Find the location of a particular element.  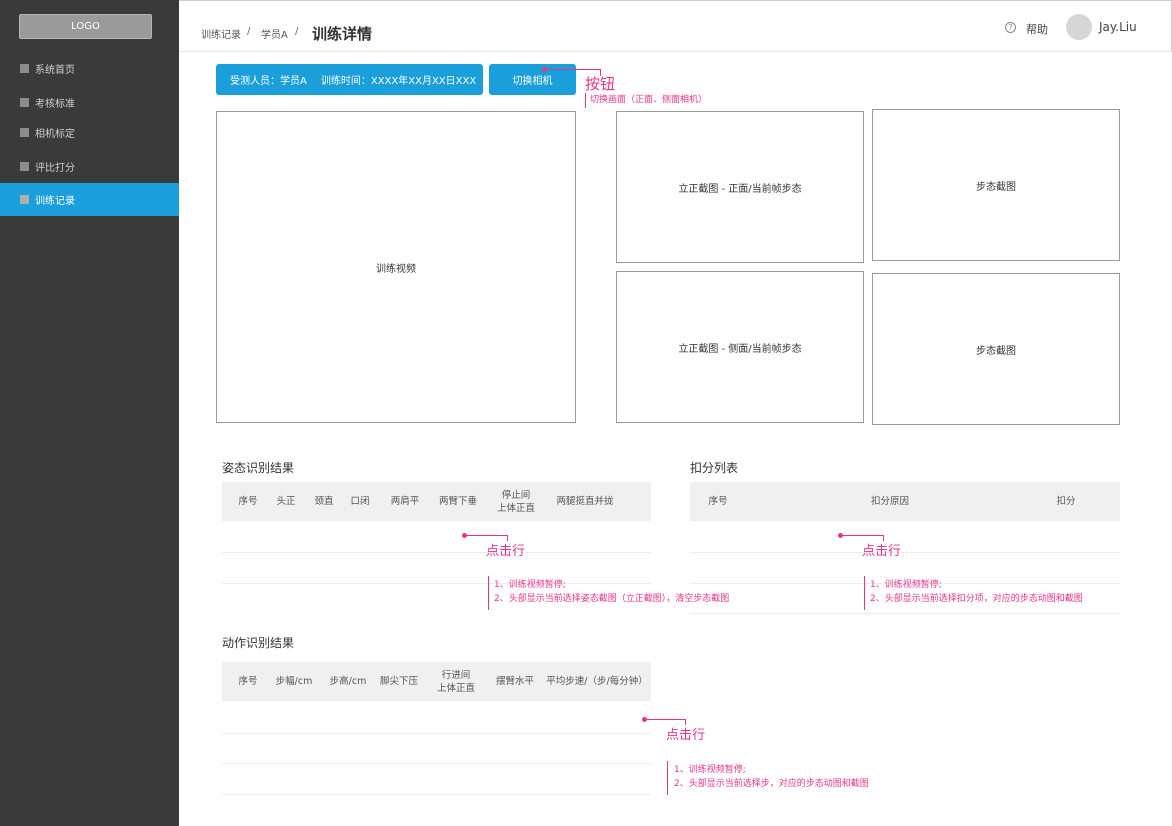

column-header: 两腿挺直并拢 is located at coordinates (585, 501).